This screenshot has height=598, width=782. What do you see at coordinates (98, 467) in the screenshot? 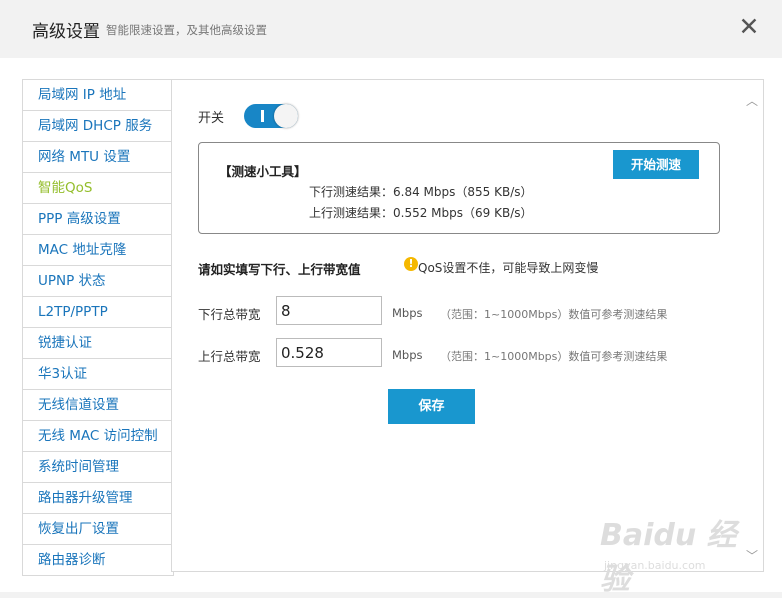
I see `sidebar-item: 系统时间管理` at bounding box center [98, 467].